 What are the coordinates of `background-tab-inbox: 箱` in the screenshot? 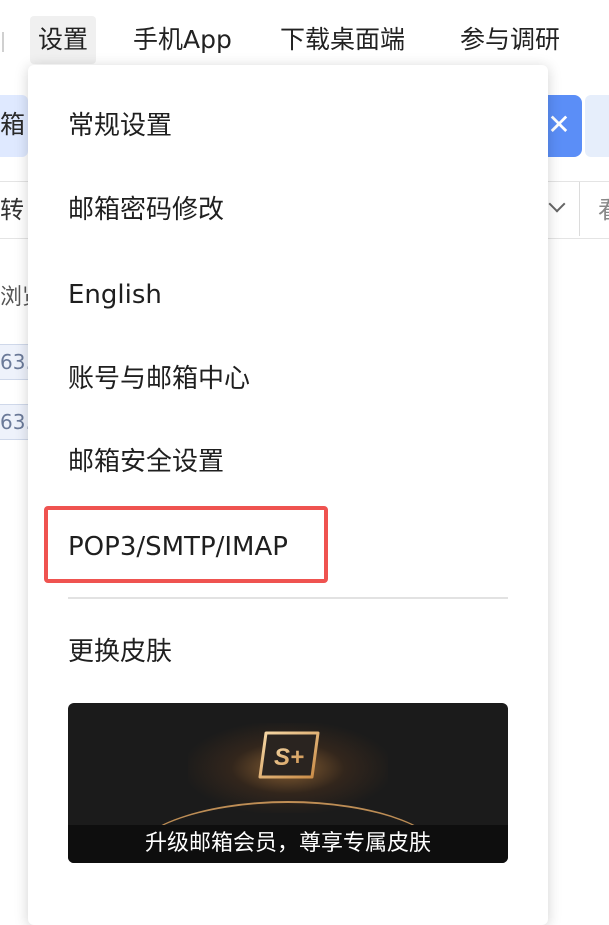 It's located at (14, 126).